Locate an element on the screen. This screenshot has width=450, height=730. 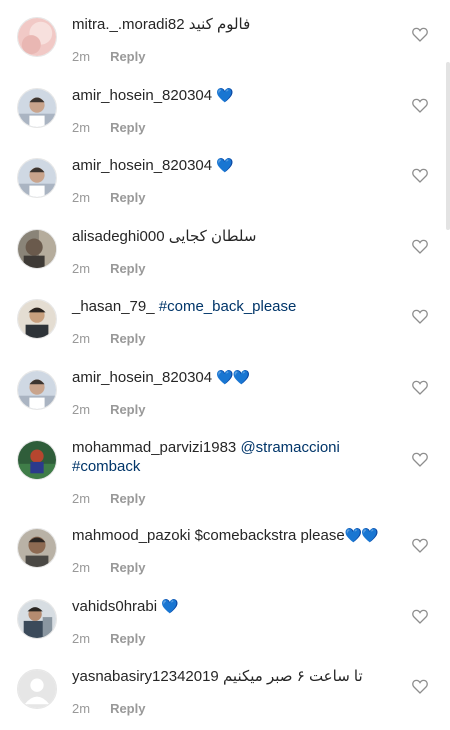
username: _hasan_79_ is located at coordinates (113, 306).